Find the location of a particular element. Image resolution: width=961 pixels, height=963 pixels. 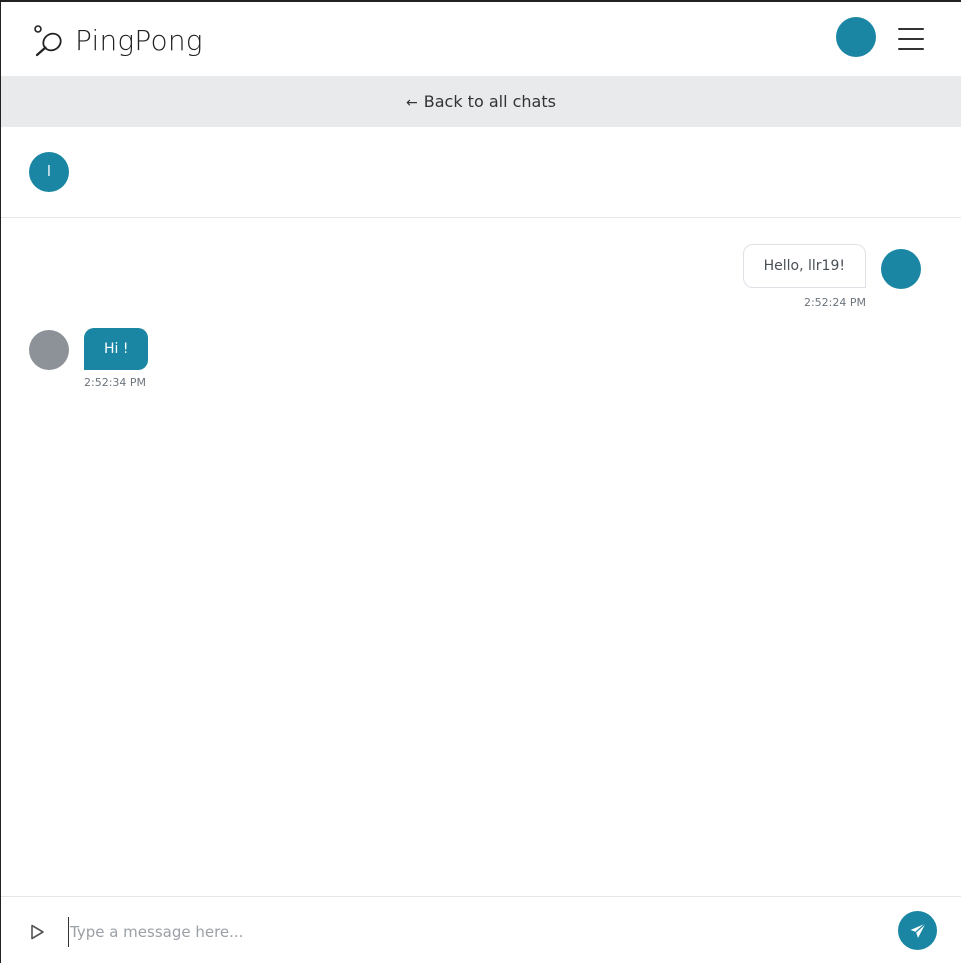

message-text: Hi ! is located at coordinates (116, 349).